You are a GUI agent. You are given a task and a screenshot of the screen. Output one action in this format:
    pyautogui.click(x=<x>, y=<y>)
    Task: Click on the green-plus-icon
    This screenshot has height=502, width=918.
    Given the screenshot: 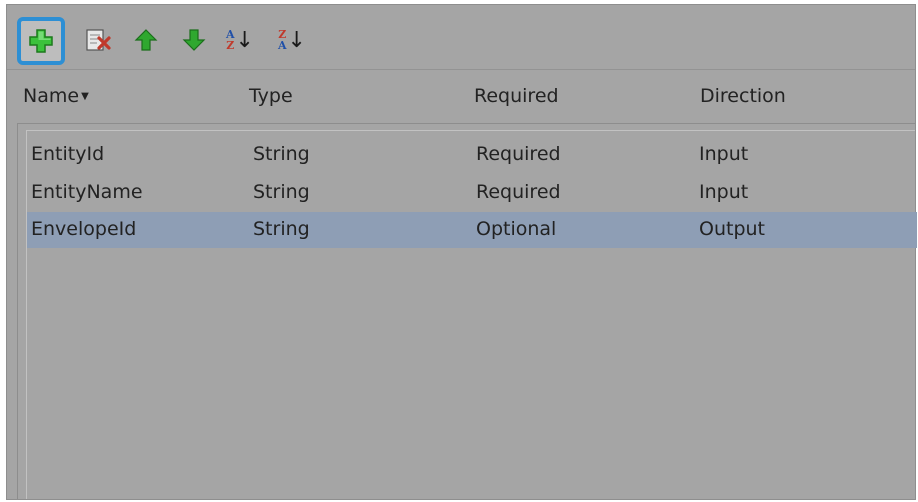 What is the action you would take?
    pyautogui.click(x=41, y=41)
    